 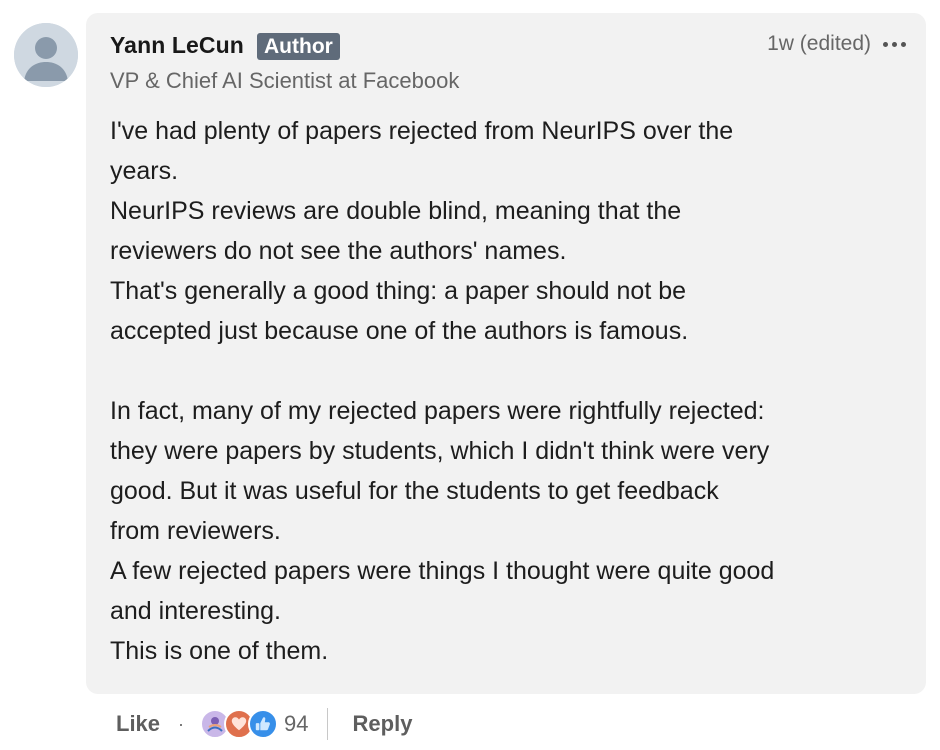 I want to click on reply-button: Reply, so click(x=383, y=724).